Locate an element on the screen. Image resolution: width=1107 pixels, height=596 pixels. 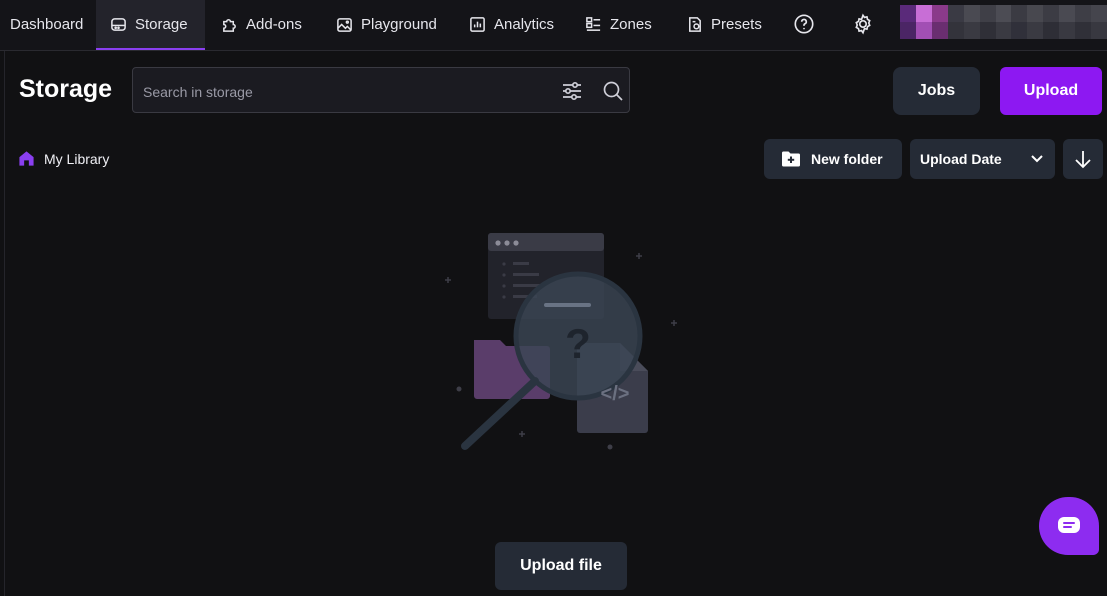
home-icon is located at coordinates (26, 158).